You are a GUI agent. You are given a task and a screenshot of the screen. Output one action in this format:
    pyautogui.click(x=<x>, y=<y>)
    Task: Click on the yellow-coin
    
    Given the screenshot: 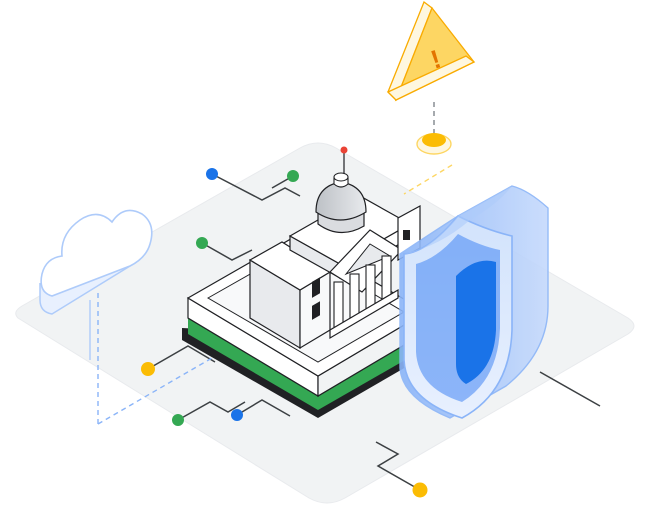 What is the action you would take?
    pyautogui.click(x=434, y=144)
    